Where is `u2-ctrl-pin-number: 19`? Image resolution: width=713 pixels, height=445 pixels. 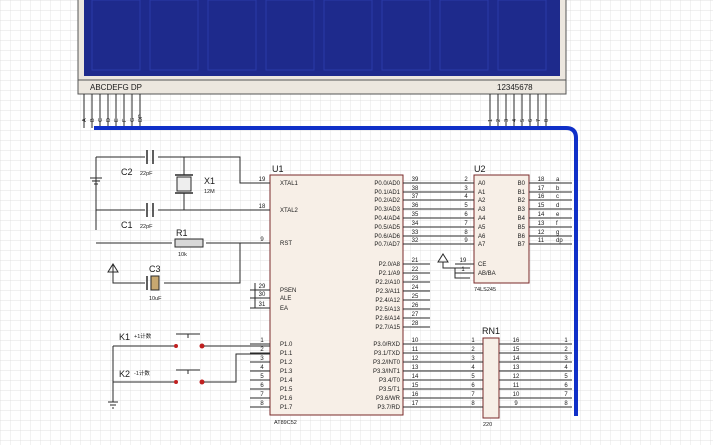 u2-ctrl-pin-number: 19 is located at coordinates (463, 261).